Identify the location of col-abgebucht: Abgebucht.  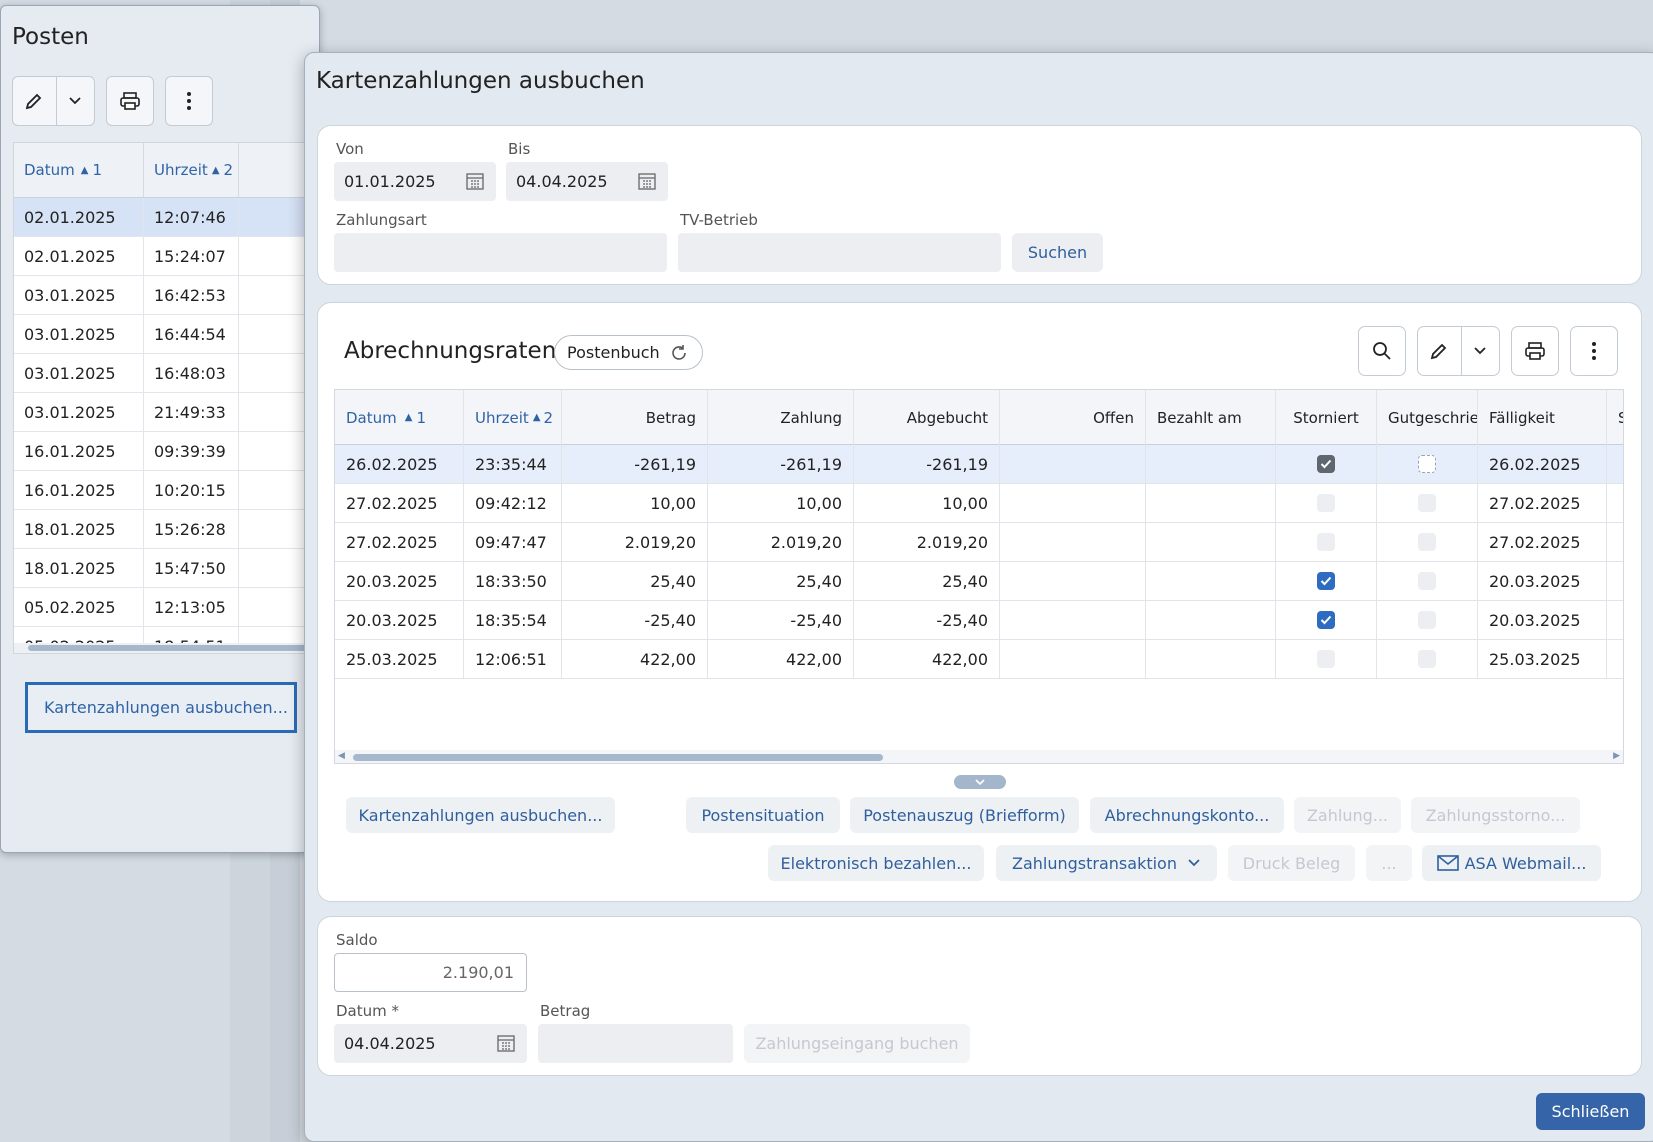
(927, 417).